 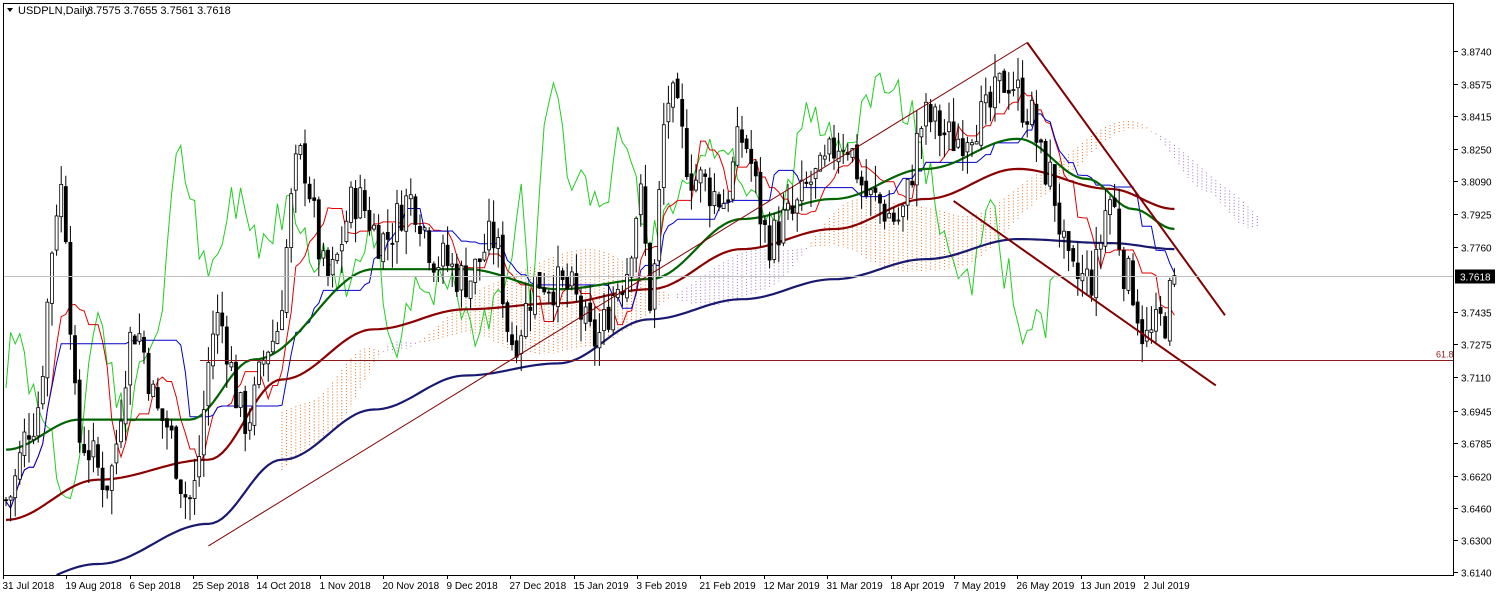 What do you see at coordinates (1476, 53) in the screenshot?
I see `y-tick-label: 3.8740` at bounding box center [1476, 53].